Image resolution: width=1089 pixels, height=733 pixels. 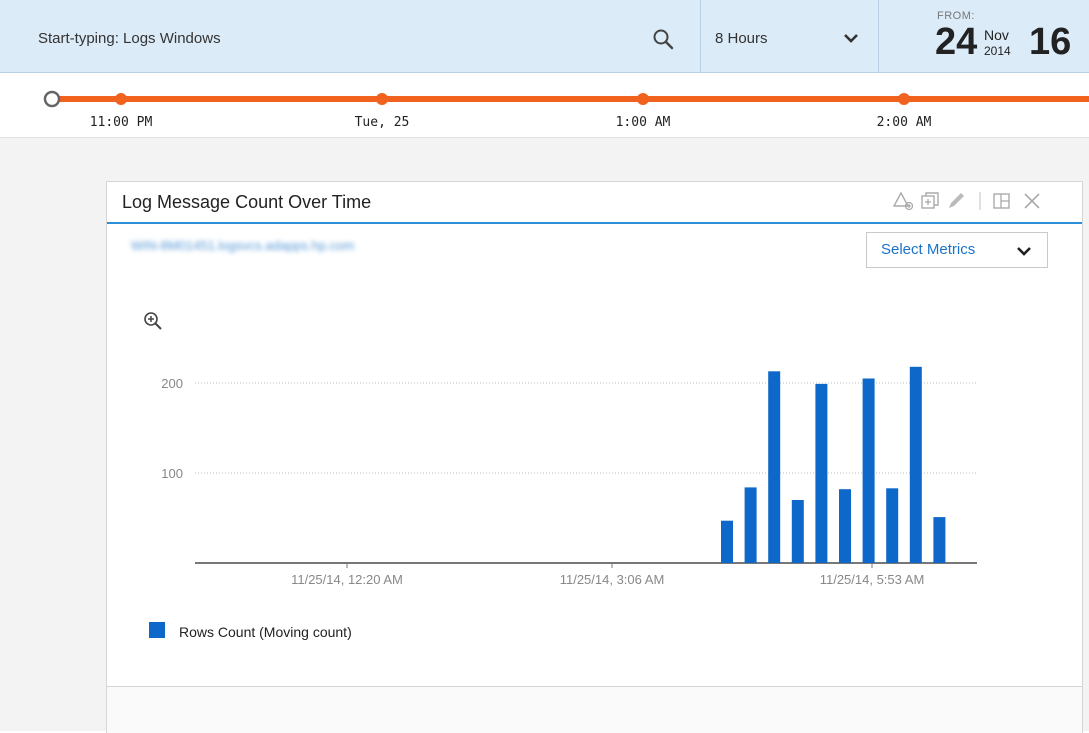 I want to click on search-box: Start-typing: Logs Windows, so click(x=350, y=36).